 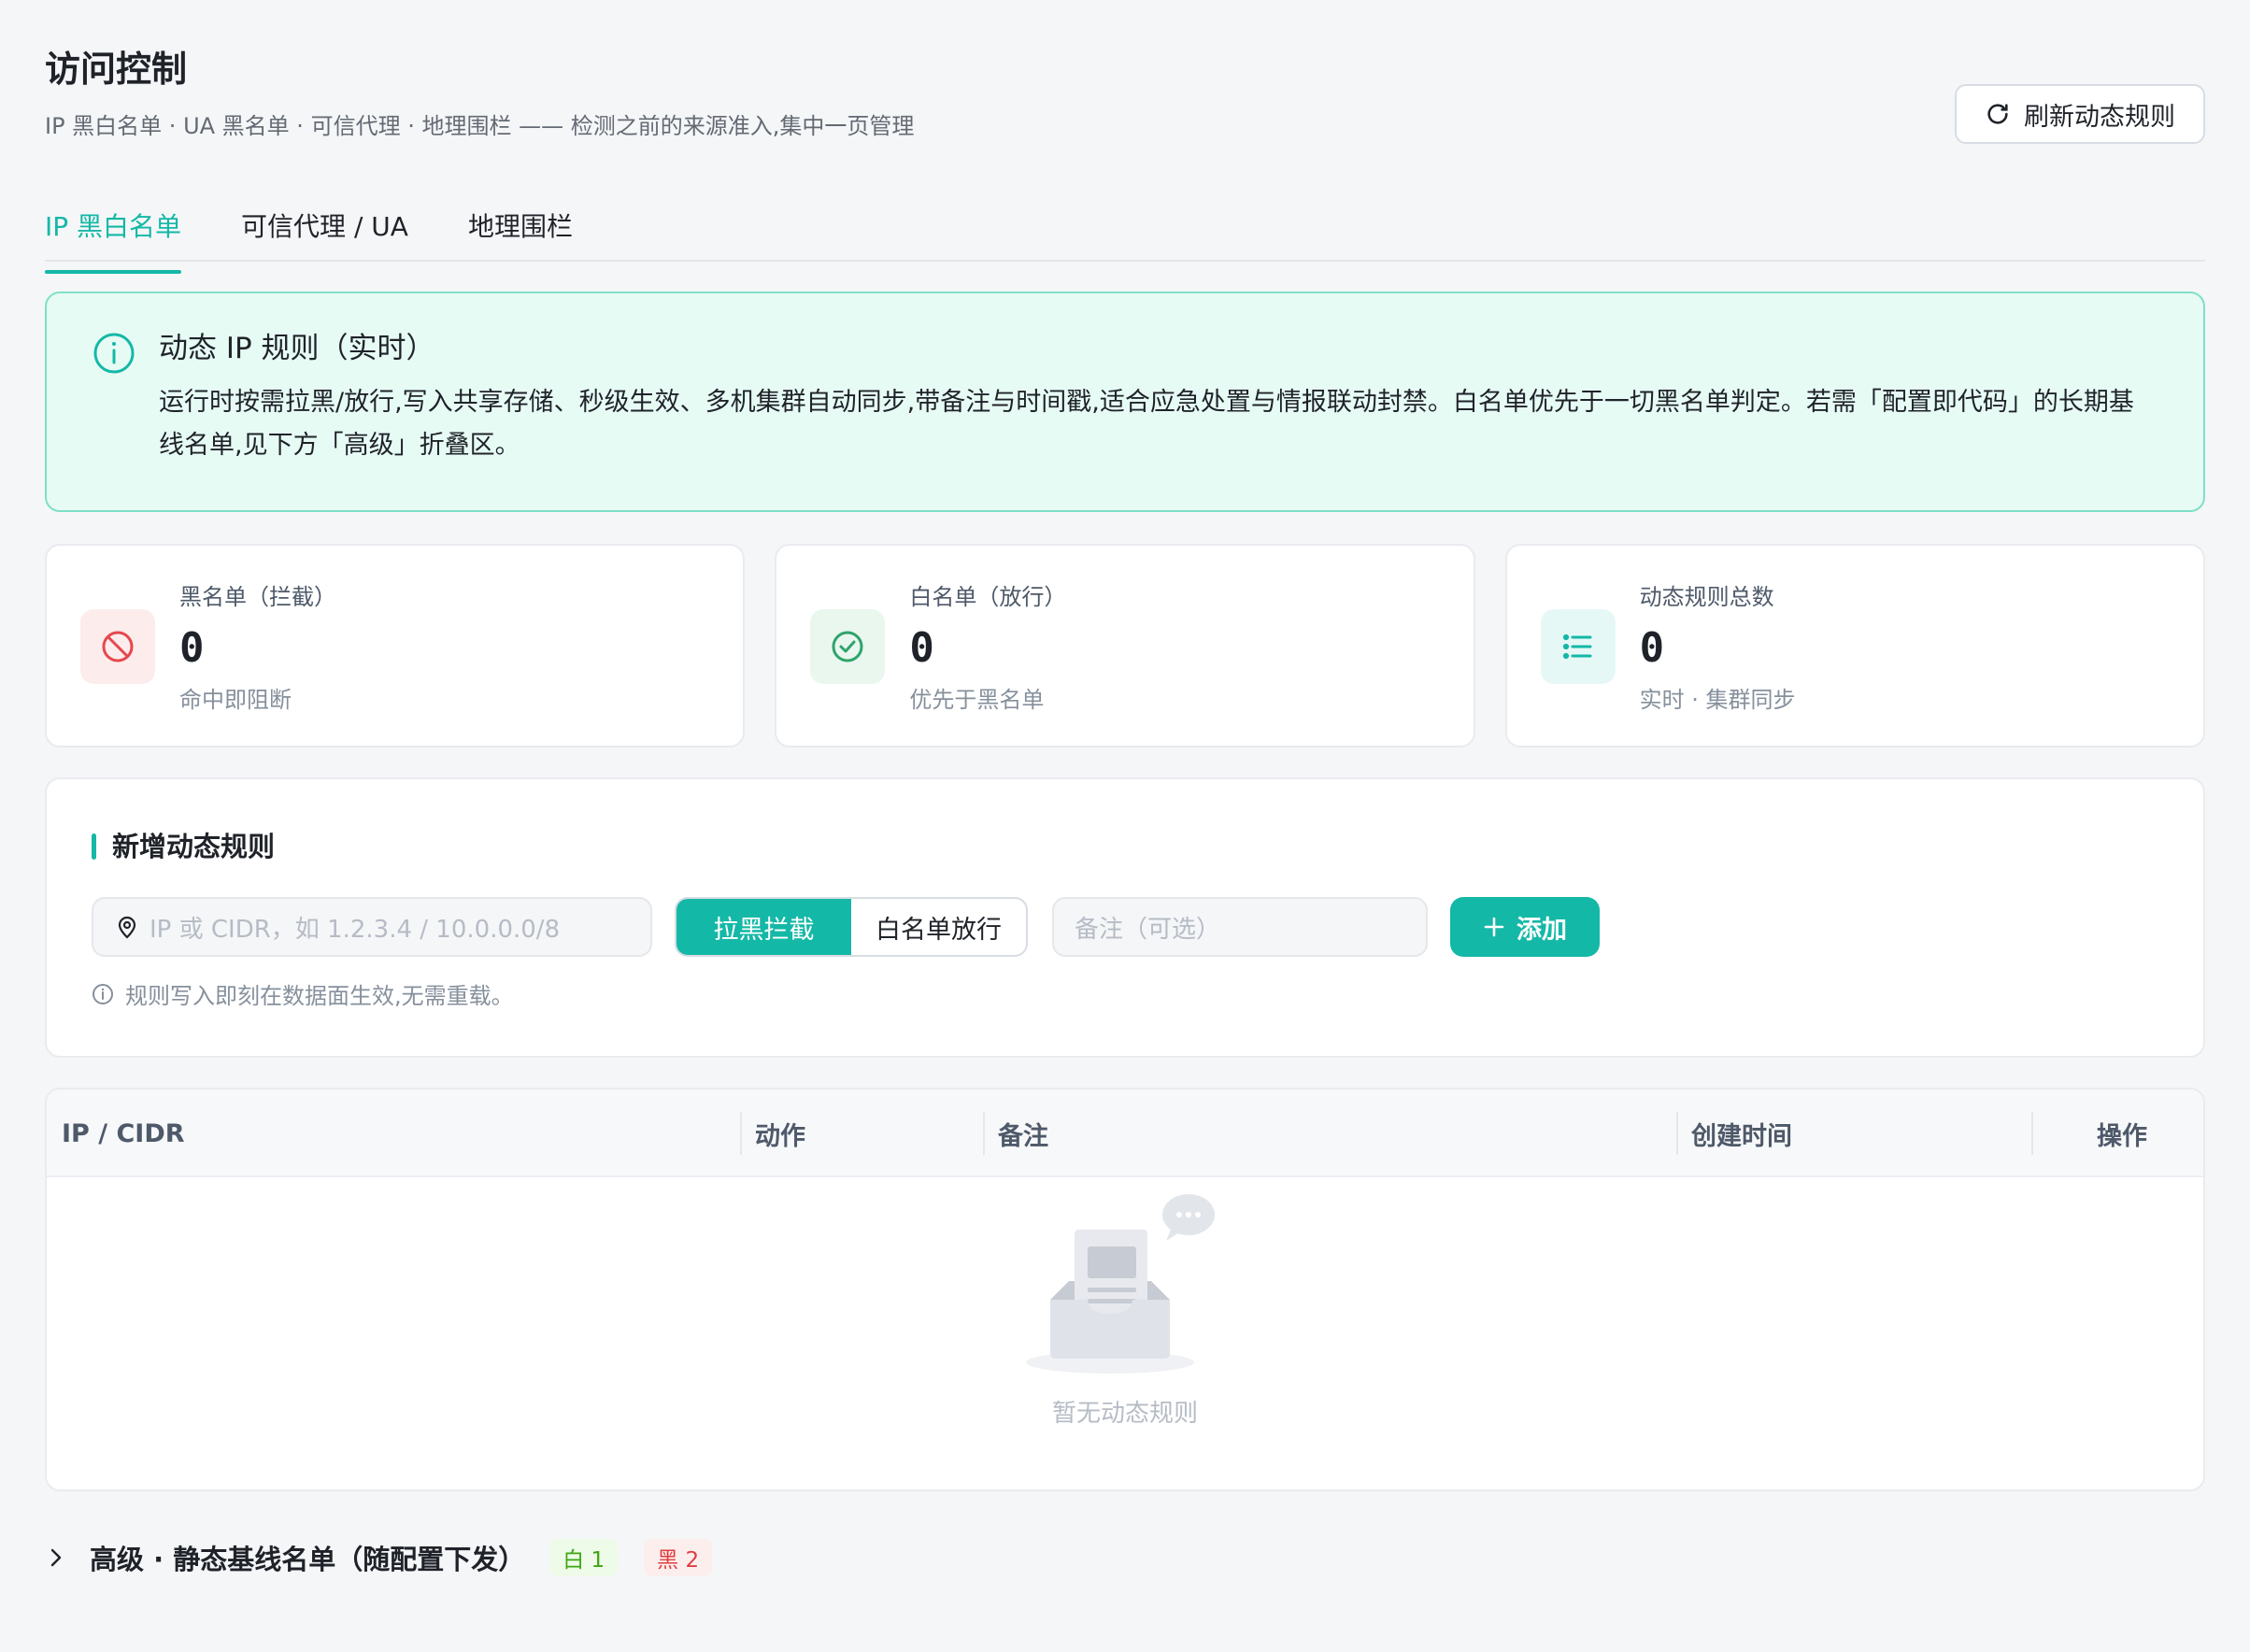 I want to click on hint-text: 规则写入即刻在数据面生效,无需重载。, so click(x=319, y=996).